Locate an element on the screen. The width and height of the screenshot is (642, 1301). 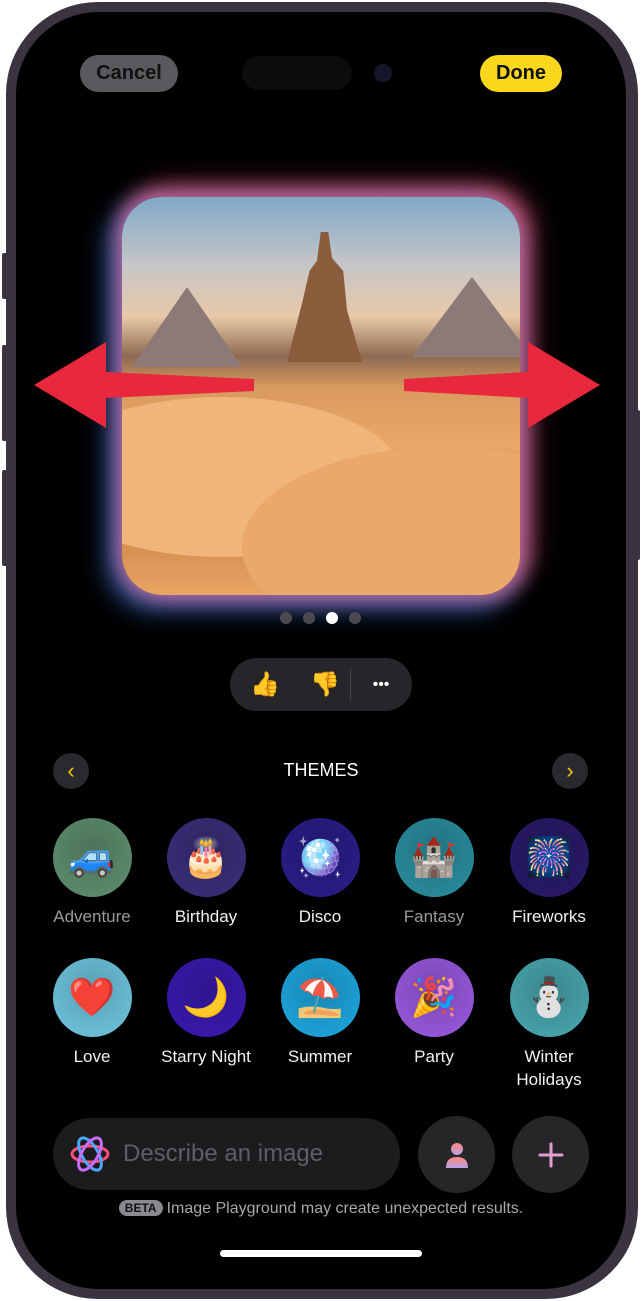
theme-thumbnail: ⛄ is located at coordinates (549, 997).